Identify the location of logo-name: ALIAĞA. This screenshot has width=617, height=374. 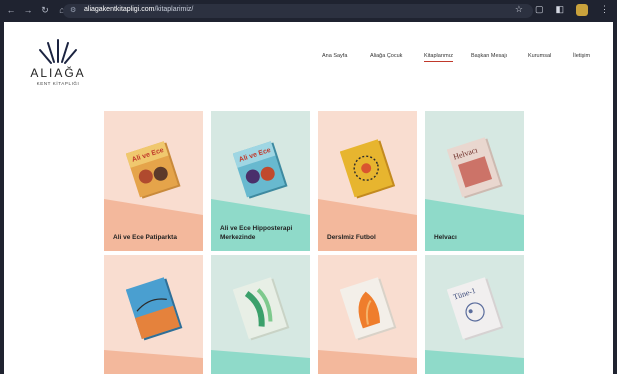
(58, 73).